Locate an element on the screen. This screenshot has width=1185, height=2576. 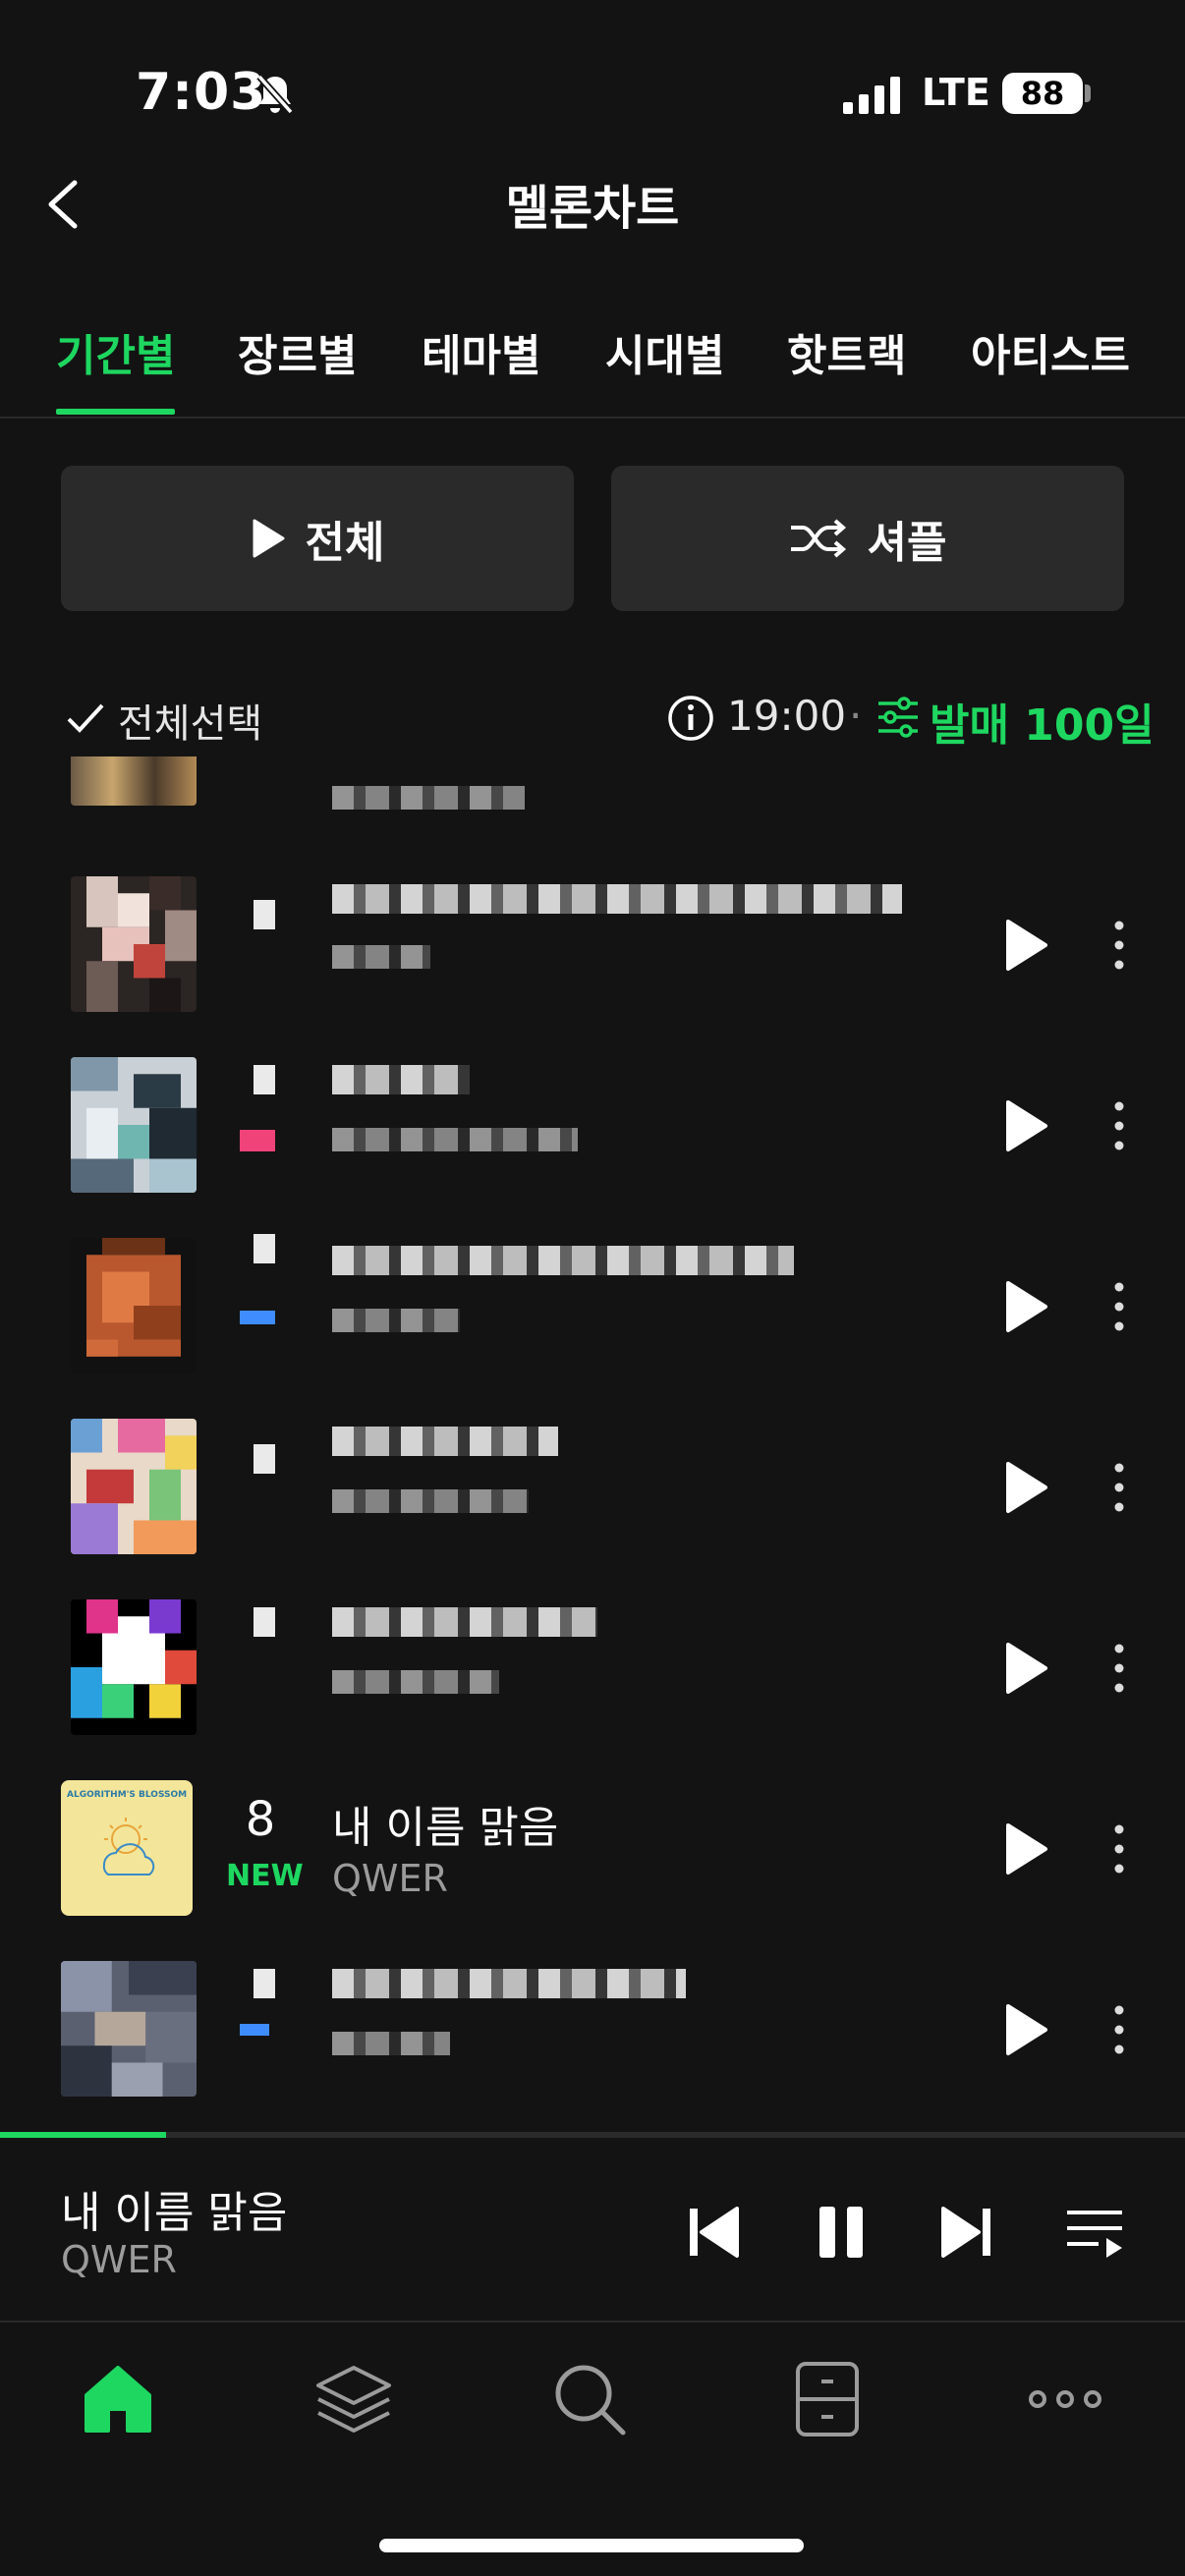
layers-icon is located at coordinates (353, 2399).